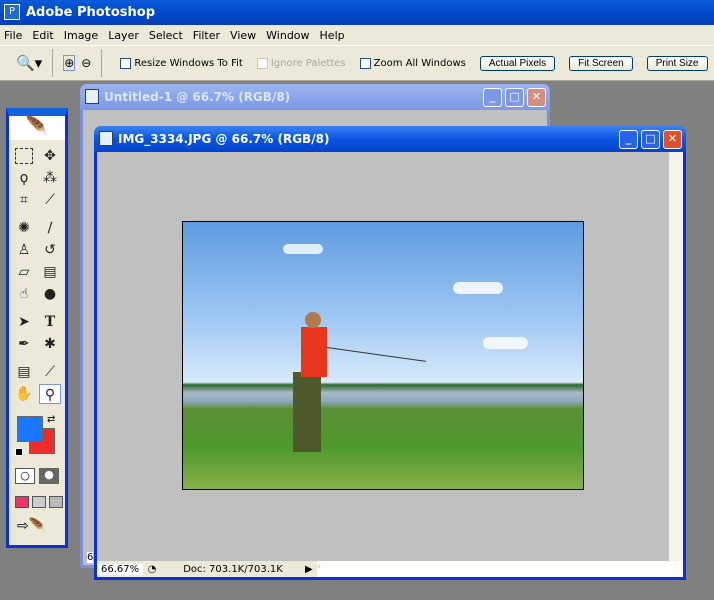 The height and width of the screenshot is (600, 714). I want to click on zoom-out-icon: ⊖, so click(86, 63).